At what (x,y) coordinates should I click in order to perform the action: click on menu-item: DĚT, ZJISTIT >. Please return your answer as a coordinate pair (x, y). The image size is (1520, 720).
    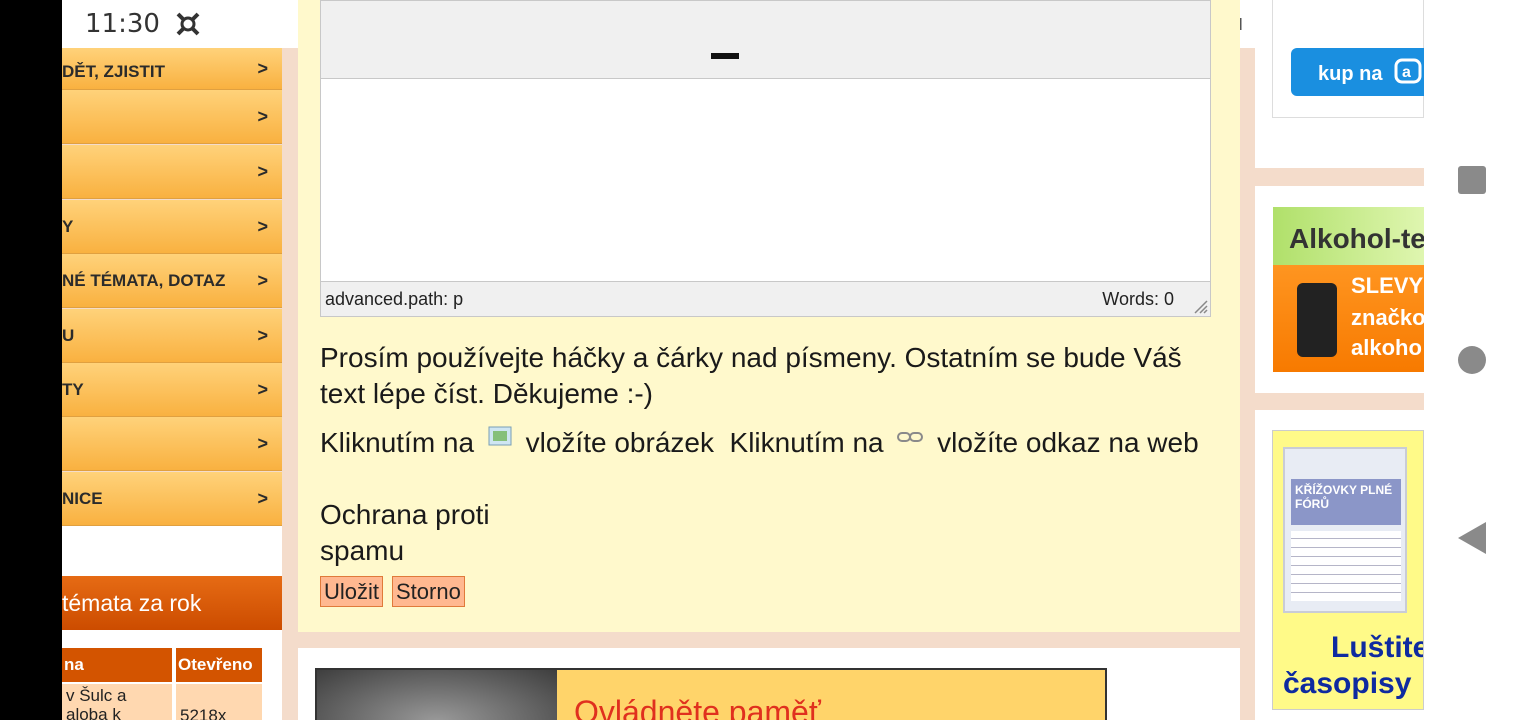
    Looking at the image, I should click on (172, 69).